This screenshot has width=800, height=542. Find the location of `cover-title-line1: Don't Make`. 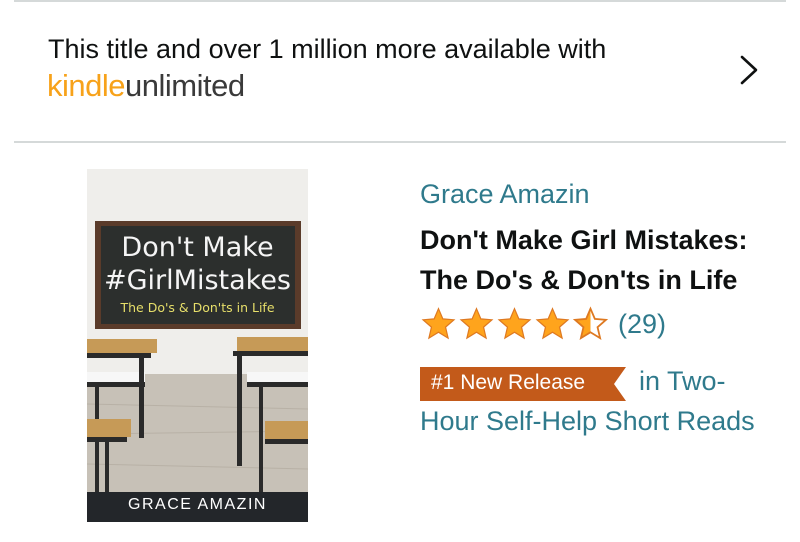

cover-title-line1: Don't Make is located at coordinates (197, 247).